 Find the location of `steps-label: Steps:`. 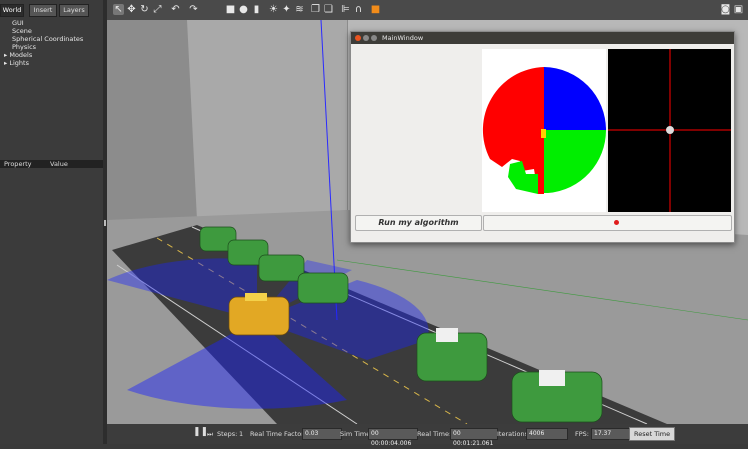

steps-label: Steps: is located at coordinates (227, 434).